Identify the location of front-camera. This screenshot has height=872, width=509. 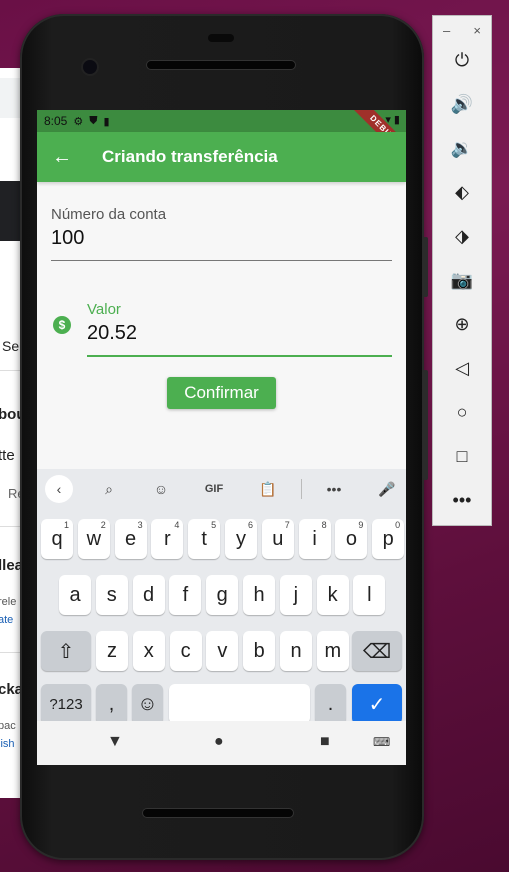
(90, 67).